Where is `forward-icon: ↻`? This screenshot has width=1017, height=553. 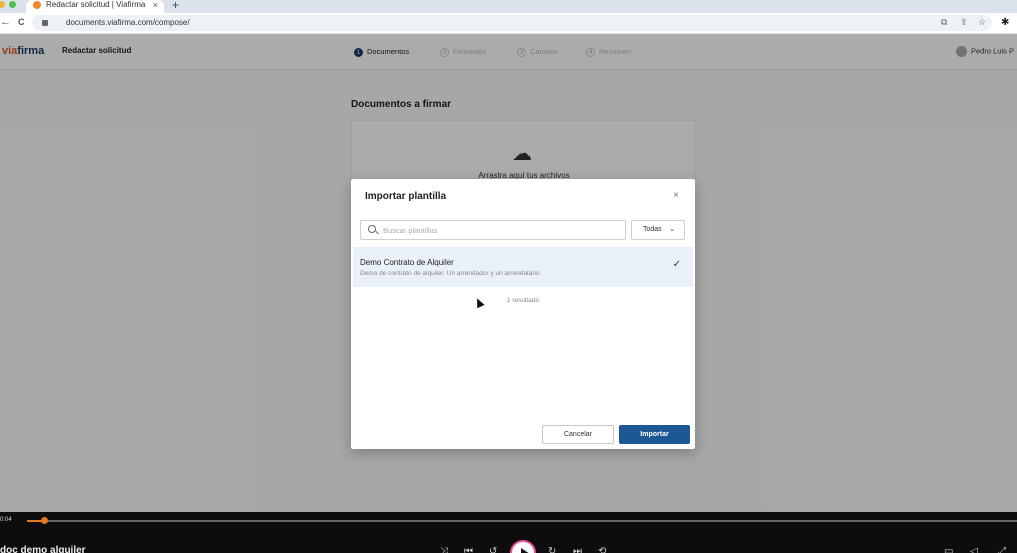
forward-icon: ↻ is located at coordinates (552, 549).